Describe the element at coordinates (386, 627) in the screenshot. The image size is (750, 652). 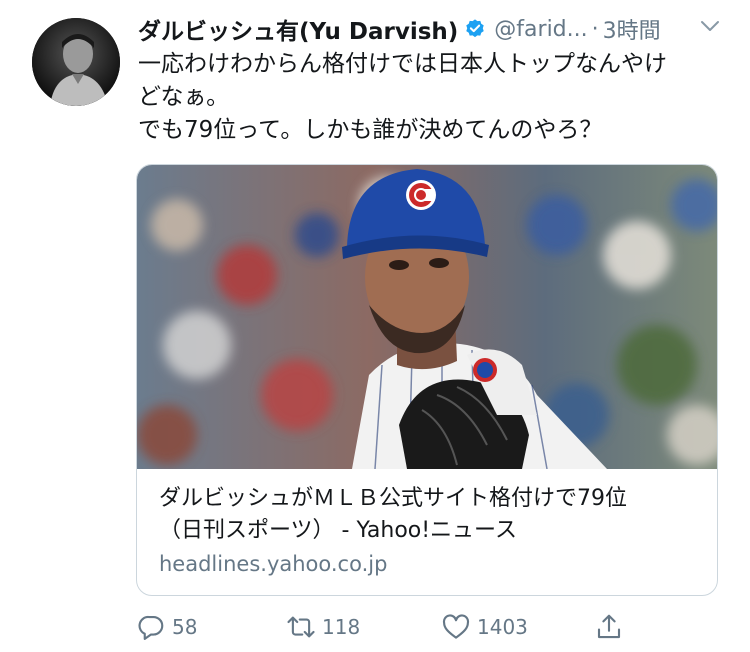
I see `tweet-actions: 58 118 1403` at that location.